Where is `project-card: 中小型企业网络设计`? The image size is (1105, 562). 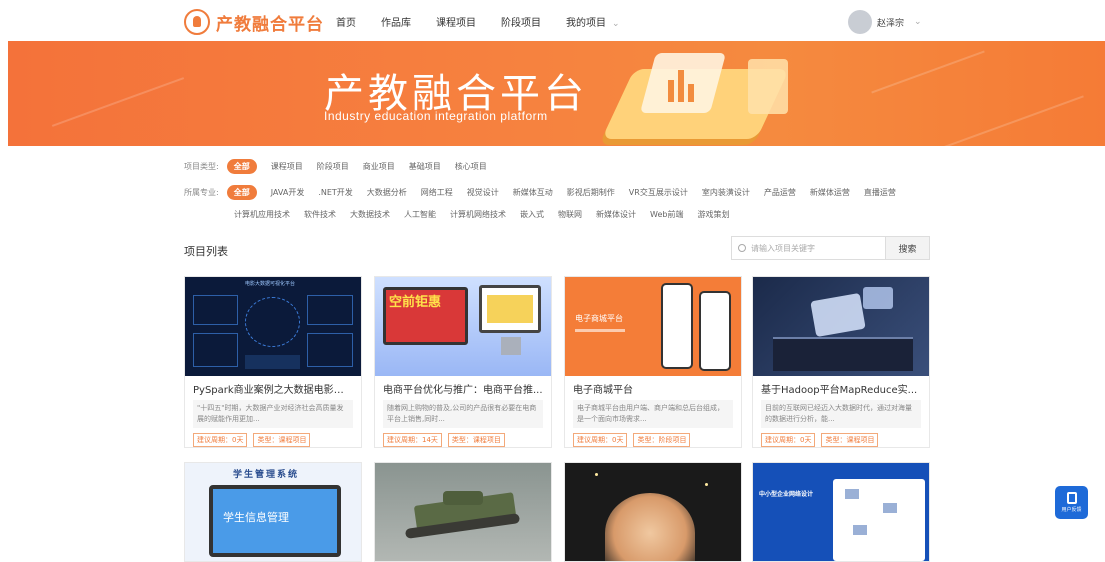
project-card: 中小型企业网络设计 is located at coordinates (841, 512).